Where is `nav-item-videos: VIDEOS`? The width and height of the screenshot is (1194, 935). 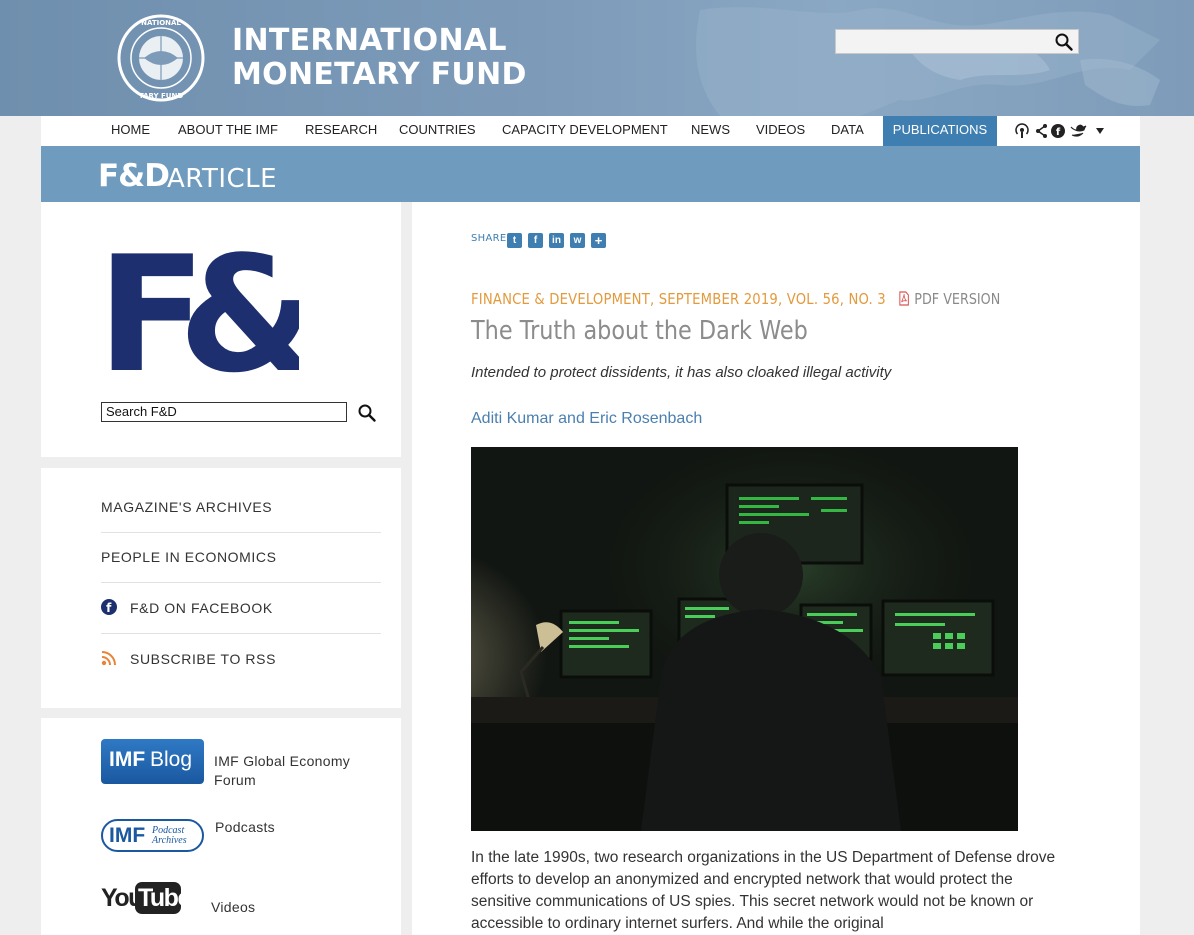
nav-item-videos: VIDEOS is located at coordinates (780, 131).